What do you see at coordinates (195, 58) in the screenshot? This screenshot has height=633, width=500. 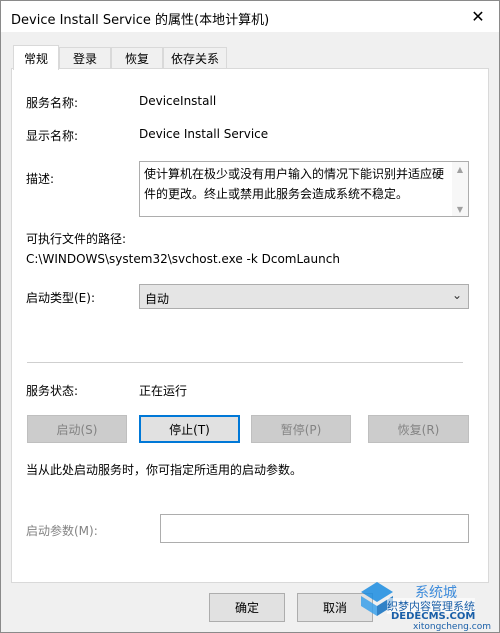 I see `tab-dependencies: 依存关系` at bounding box center [195, 58].